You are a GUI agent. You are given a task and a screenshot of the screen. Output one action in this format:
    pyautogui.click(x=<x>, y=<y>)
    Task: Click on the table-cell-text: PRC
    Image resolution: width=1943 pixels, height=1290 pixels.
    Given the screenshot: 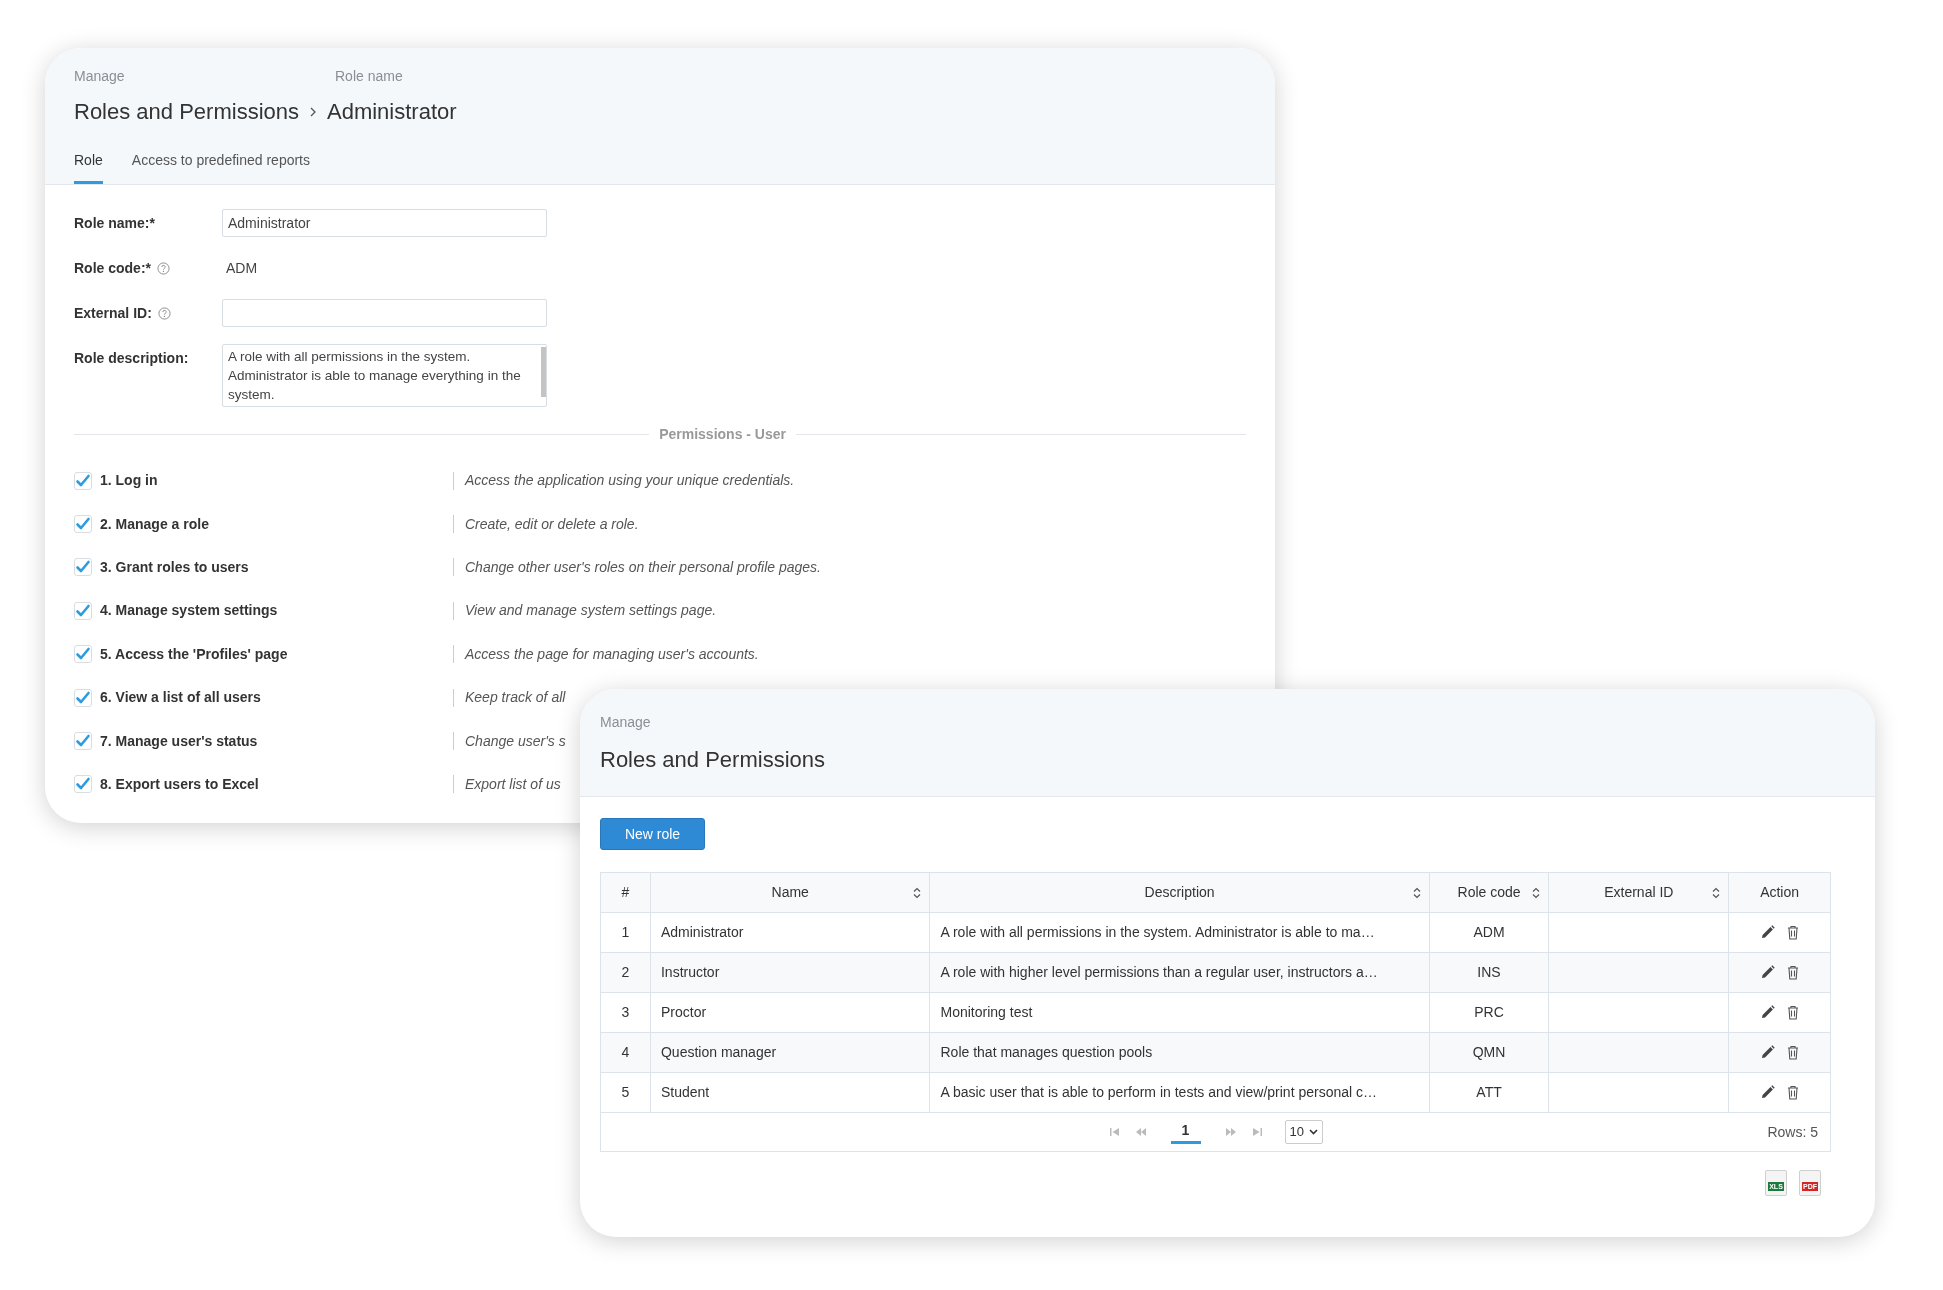 What is the action you would take?
    pyautogui.click(x=1489, y=1012)
    